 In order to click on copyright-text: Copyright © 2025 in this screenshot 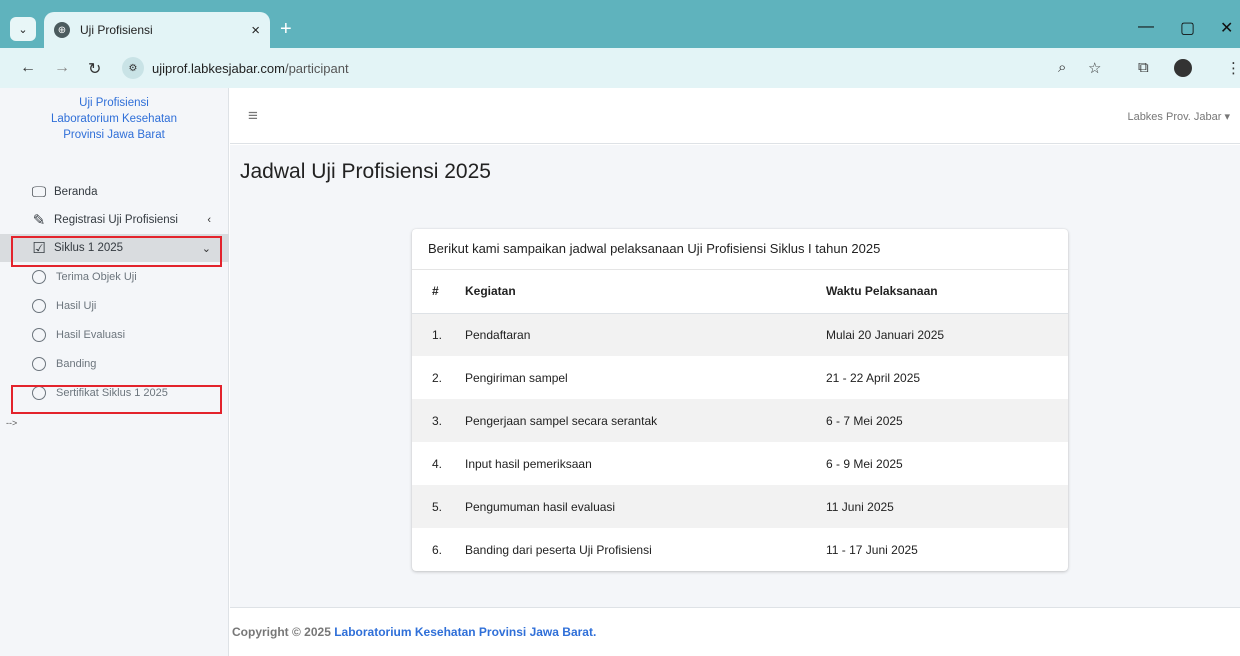, I will do `click(283, 632)`.